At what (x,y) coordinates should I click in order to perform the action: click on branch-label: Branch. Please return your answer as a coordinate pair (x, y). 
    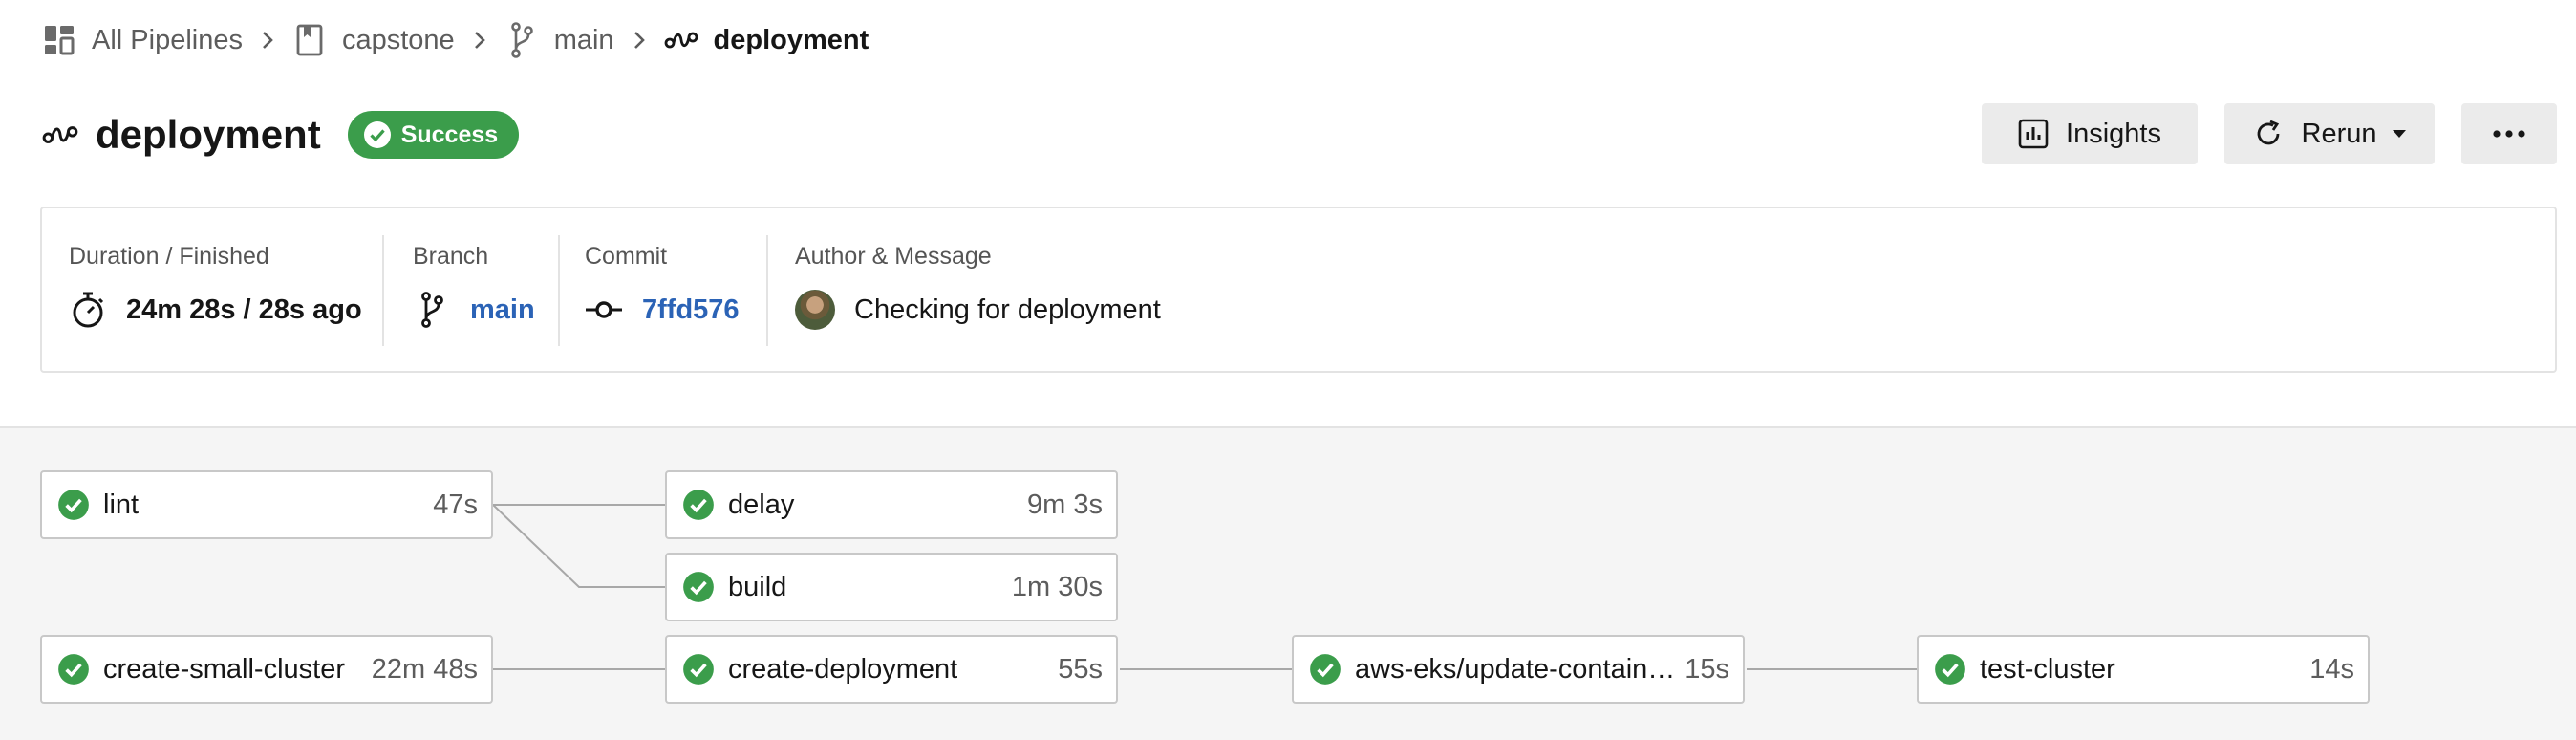
    Looking at the image, I should click on (451, 256).